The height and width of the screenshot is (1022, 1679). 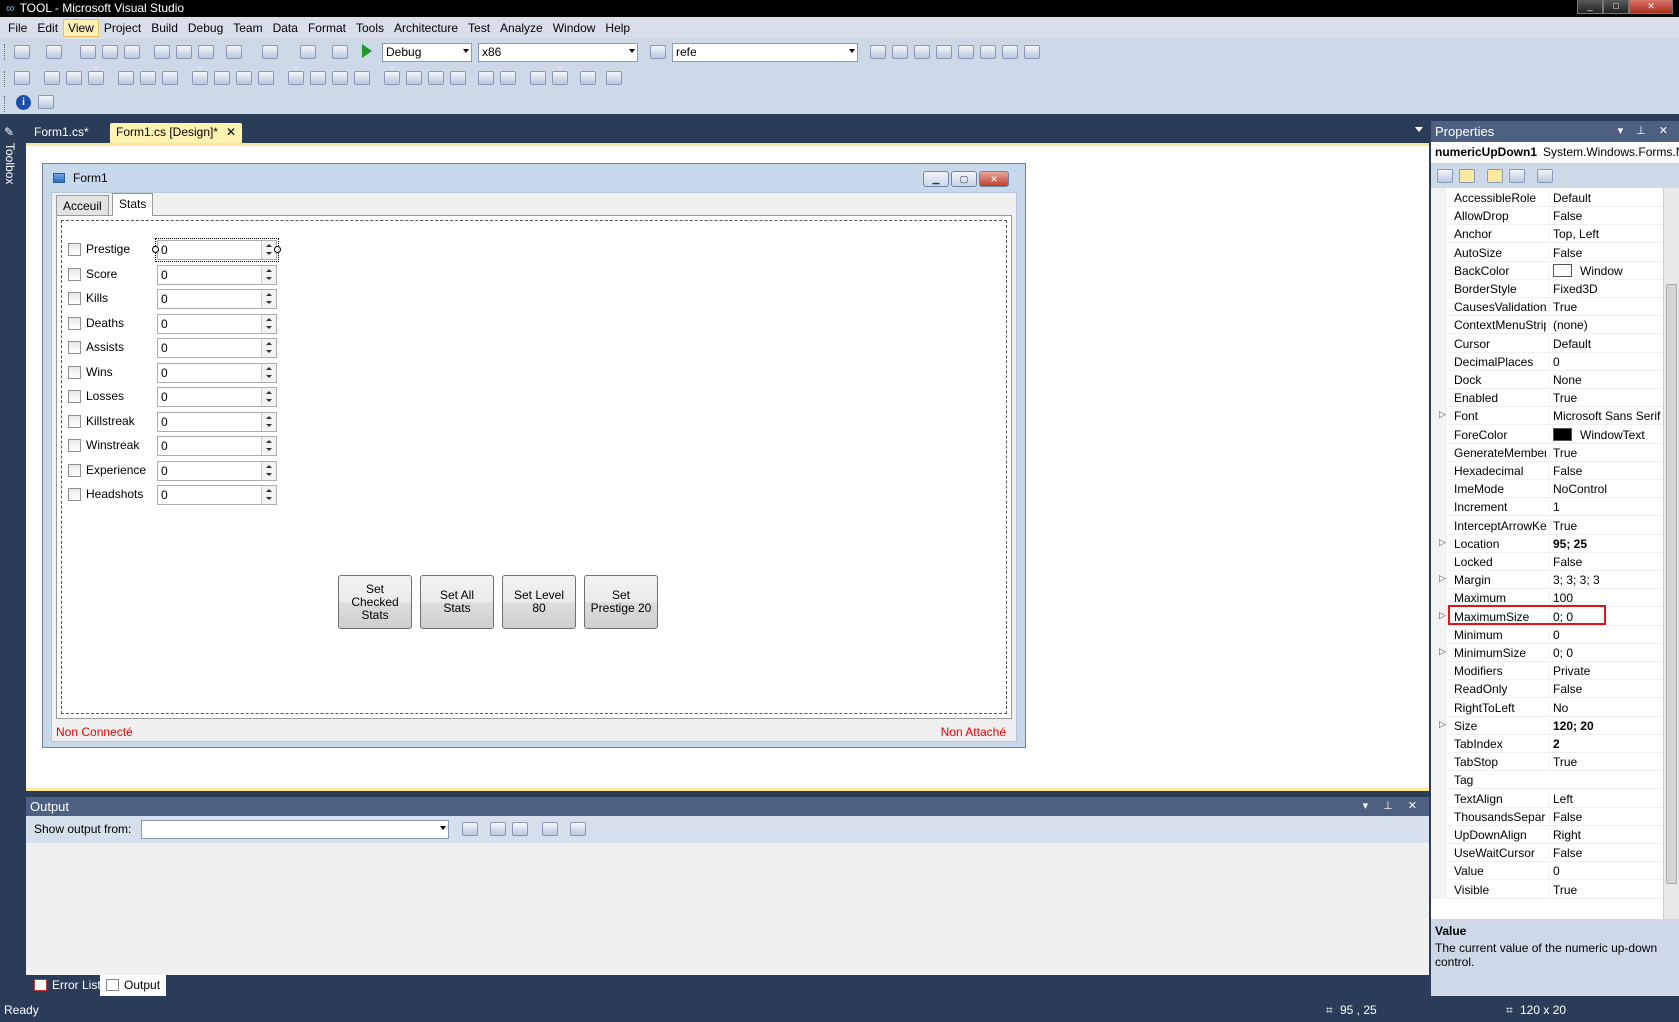 I want to click on next-message-icon, so click(x=520, y=829).